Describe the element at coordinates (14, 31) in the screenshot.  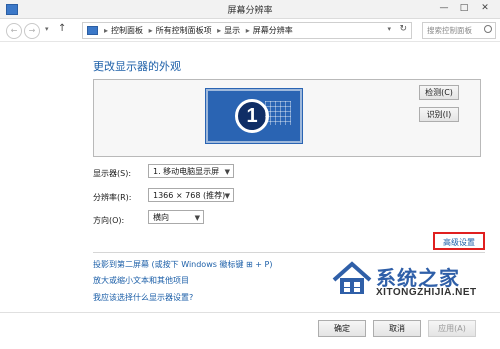
I see `back-arrow-icon: ←` at that location.